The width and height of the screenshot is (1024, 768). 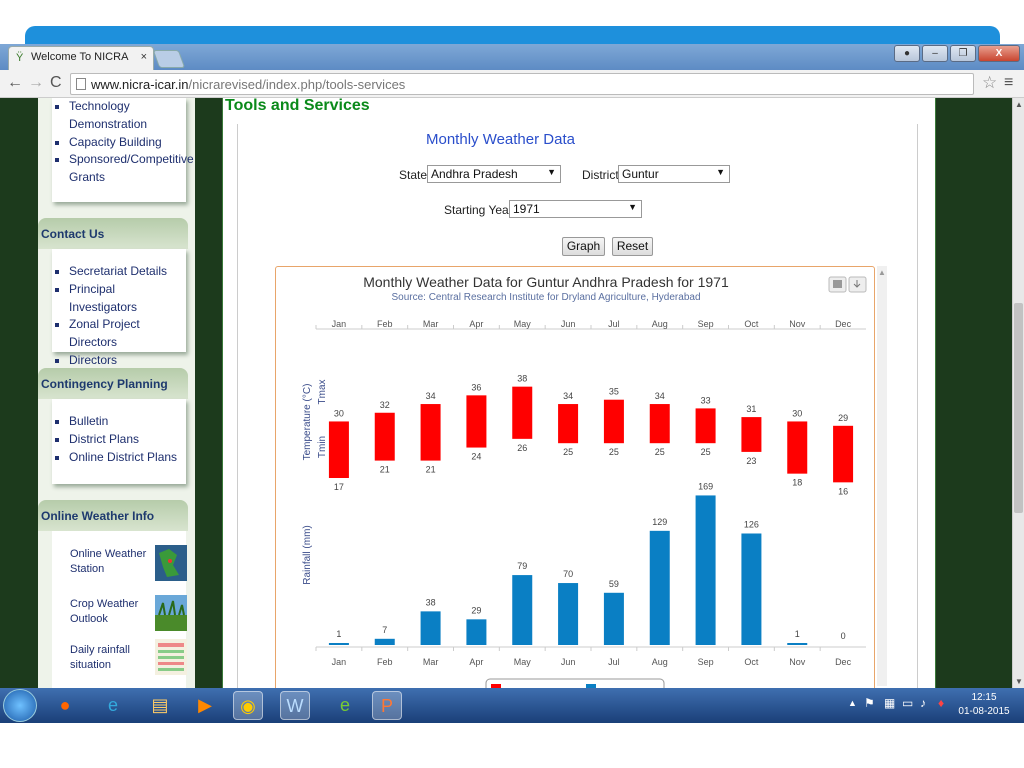 I want to click on volume-icon: ♪, so click(x=923, y=703).